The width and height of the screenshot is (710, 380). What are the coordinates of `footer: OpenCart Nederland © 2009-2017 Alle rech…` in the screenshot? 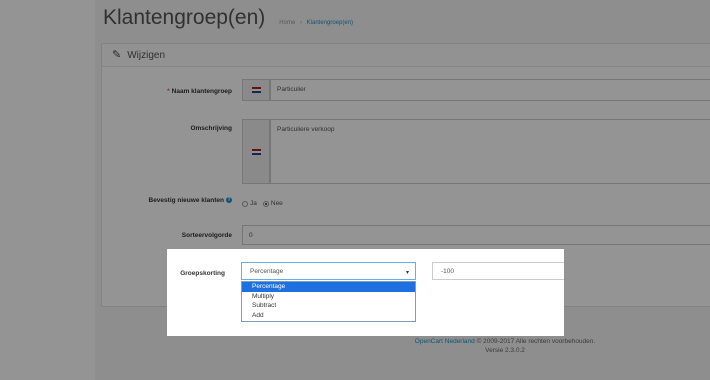 It's located at (505, 346).